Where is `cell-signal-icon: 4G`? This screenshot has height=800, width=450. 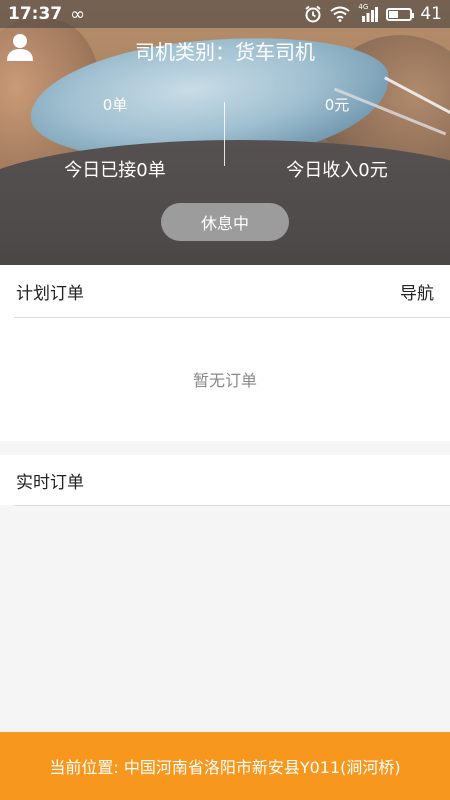
cell-signal-icon: 4G is located at coordinates (368, 12).